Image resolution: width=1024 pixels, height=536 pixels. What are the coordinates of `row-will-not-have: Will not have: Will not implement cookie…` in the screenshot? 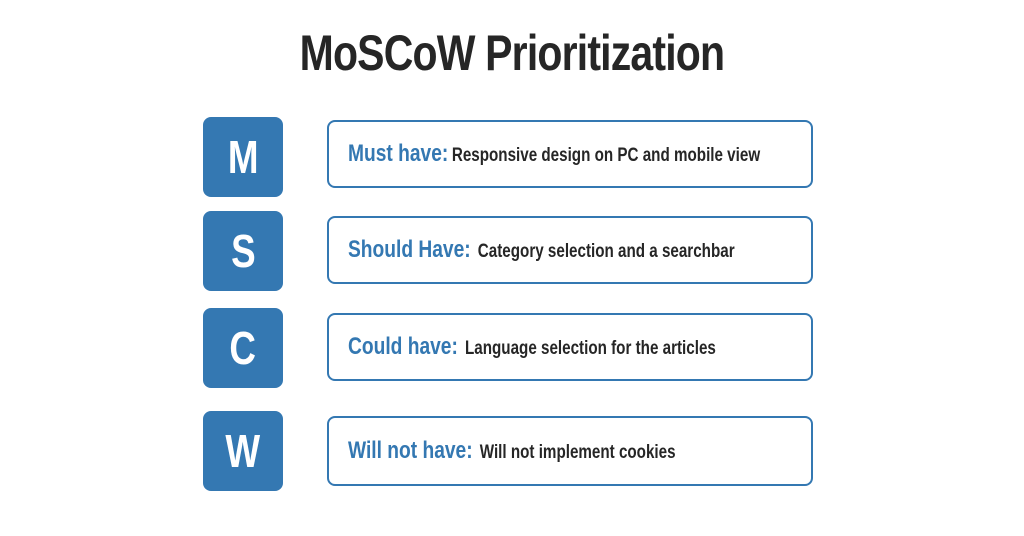 It's located at (570, 451).